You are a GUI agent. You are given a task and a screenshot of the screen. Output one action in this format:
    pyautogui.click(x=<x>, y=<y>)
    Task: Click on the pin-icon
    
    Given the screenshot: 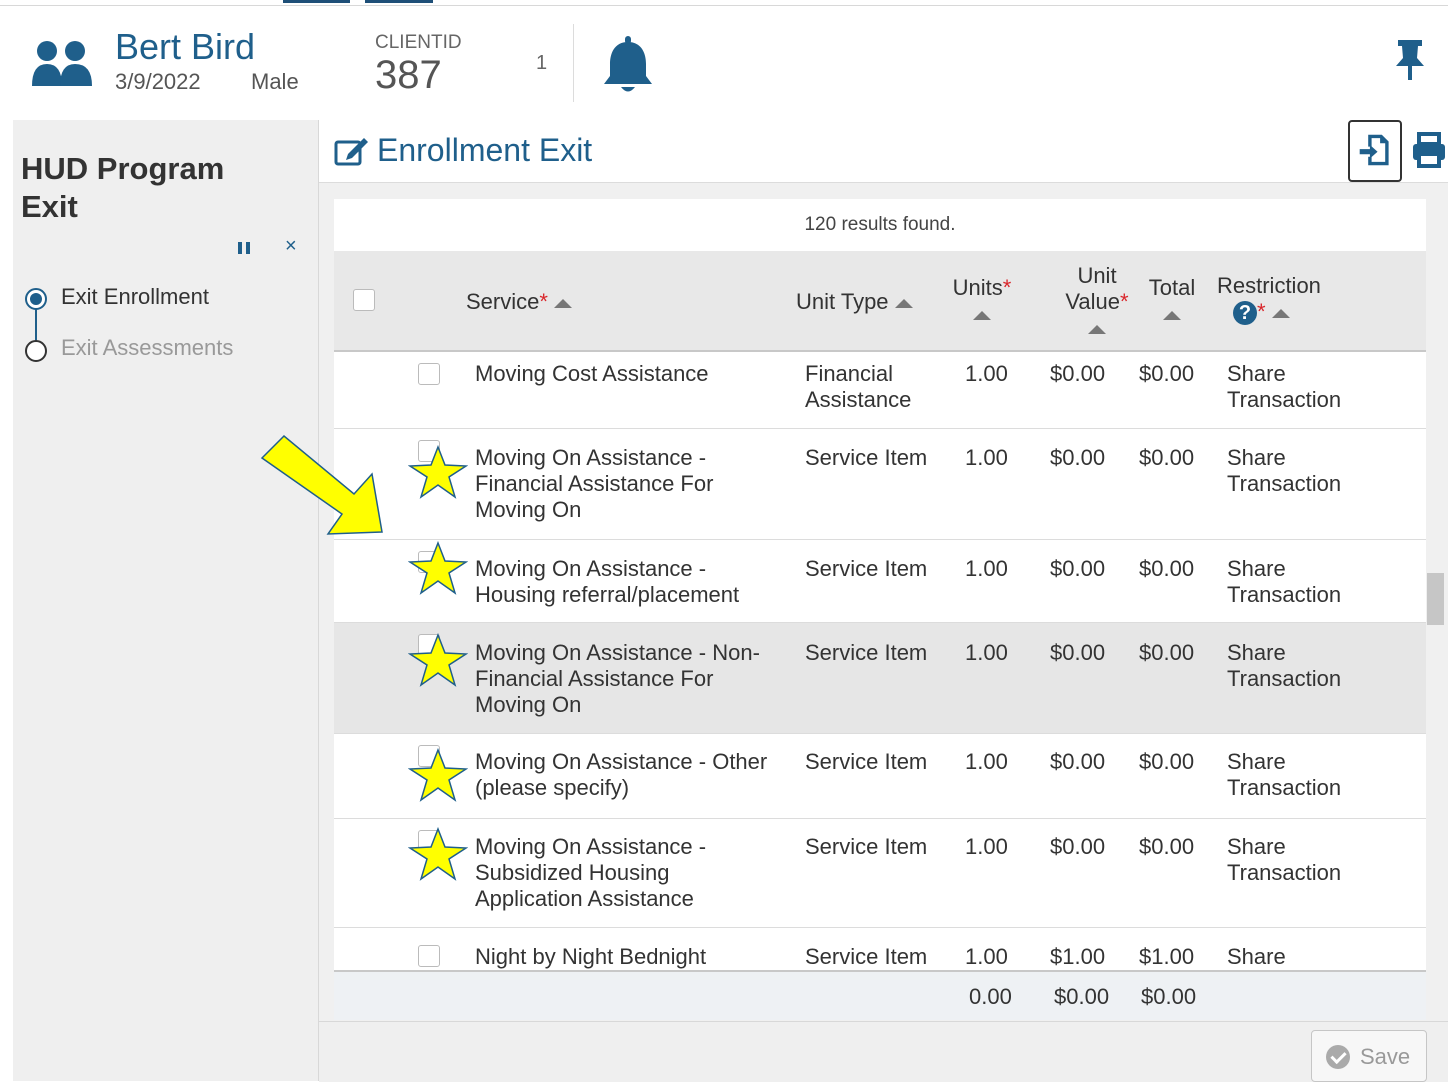 What is the action you would take?
    pyautogui.click(x=1410, y=60)
    